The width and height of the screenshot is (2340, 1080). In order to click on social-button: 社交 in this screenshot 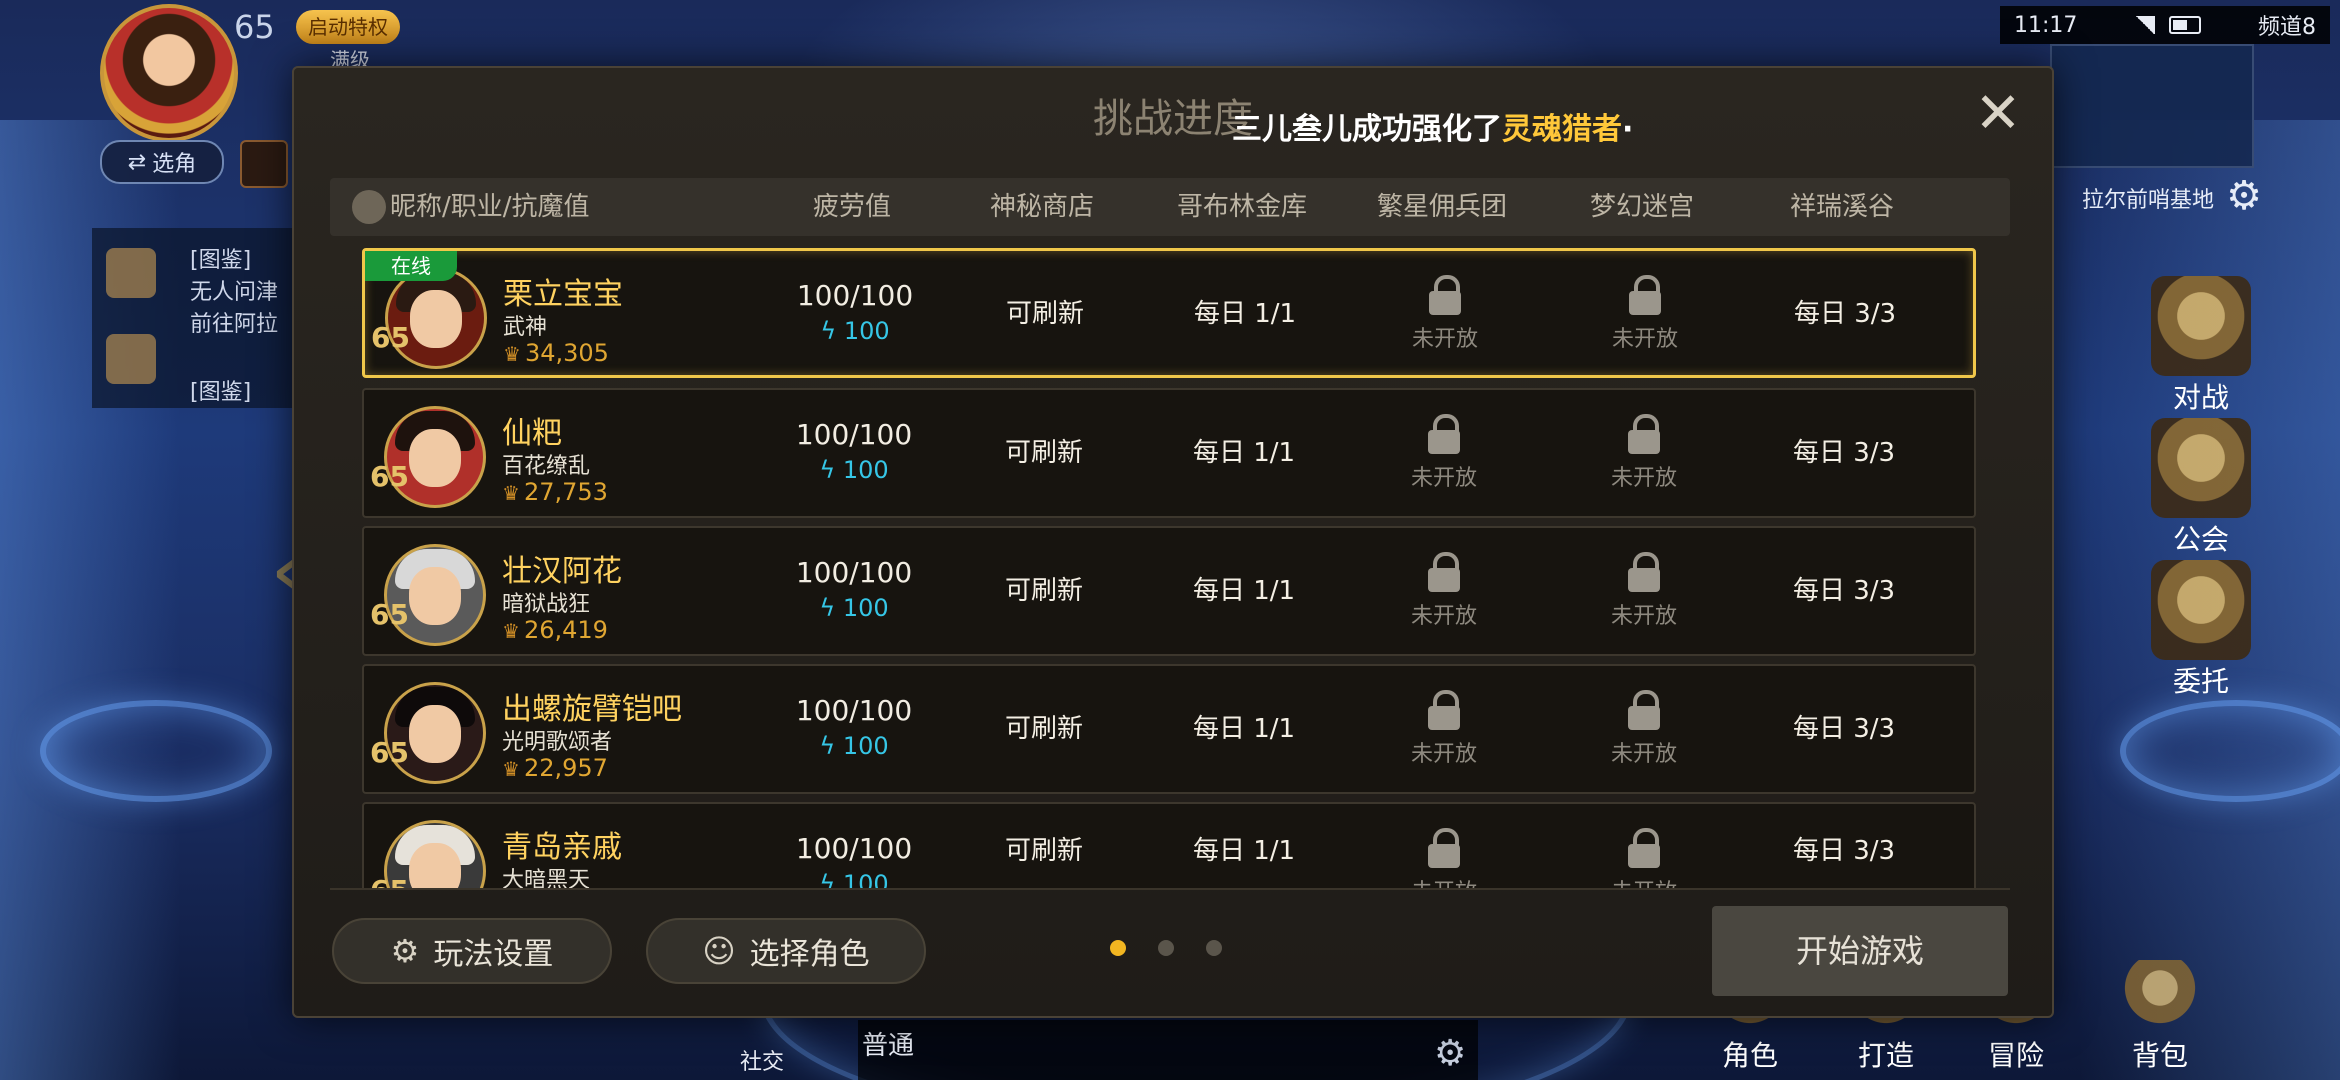, I will do `click(762, 1060)`.